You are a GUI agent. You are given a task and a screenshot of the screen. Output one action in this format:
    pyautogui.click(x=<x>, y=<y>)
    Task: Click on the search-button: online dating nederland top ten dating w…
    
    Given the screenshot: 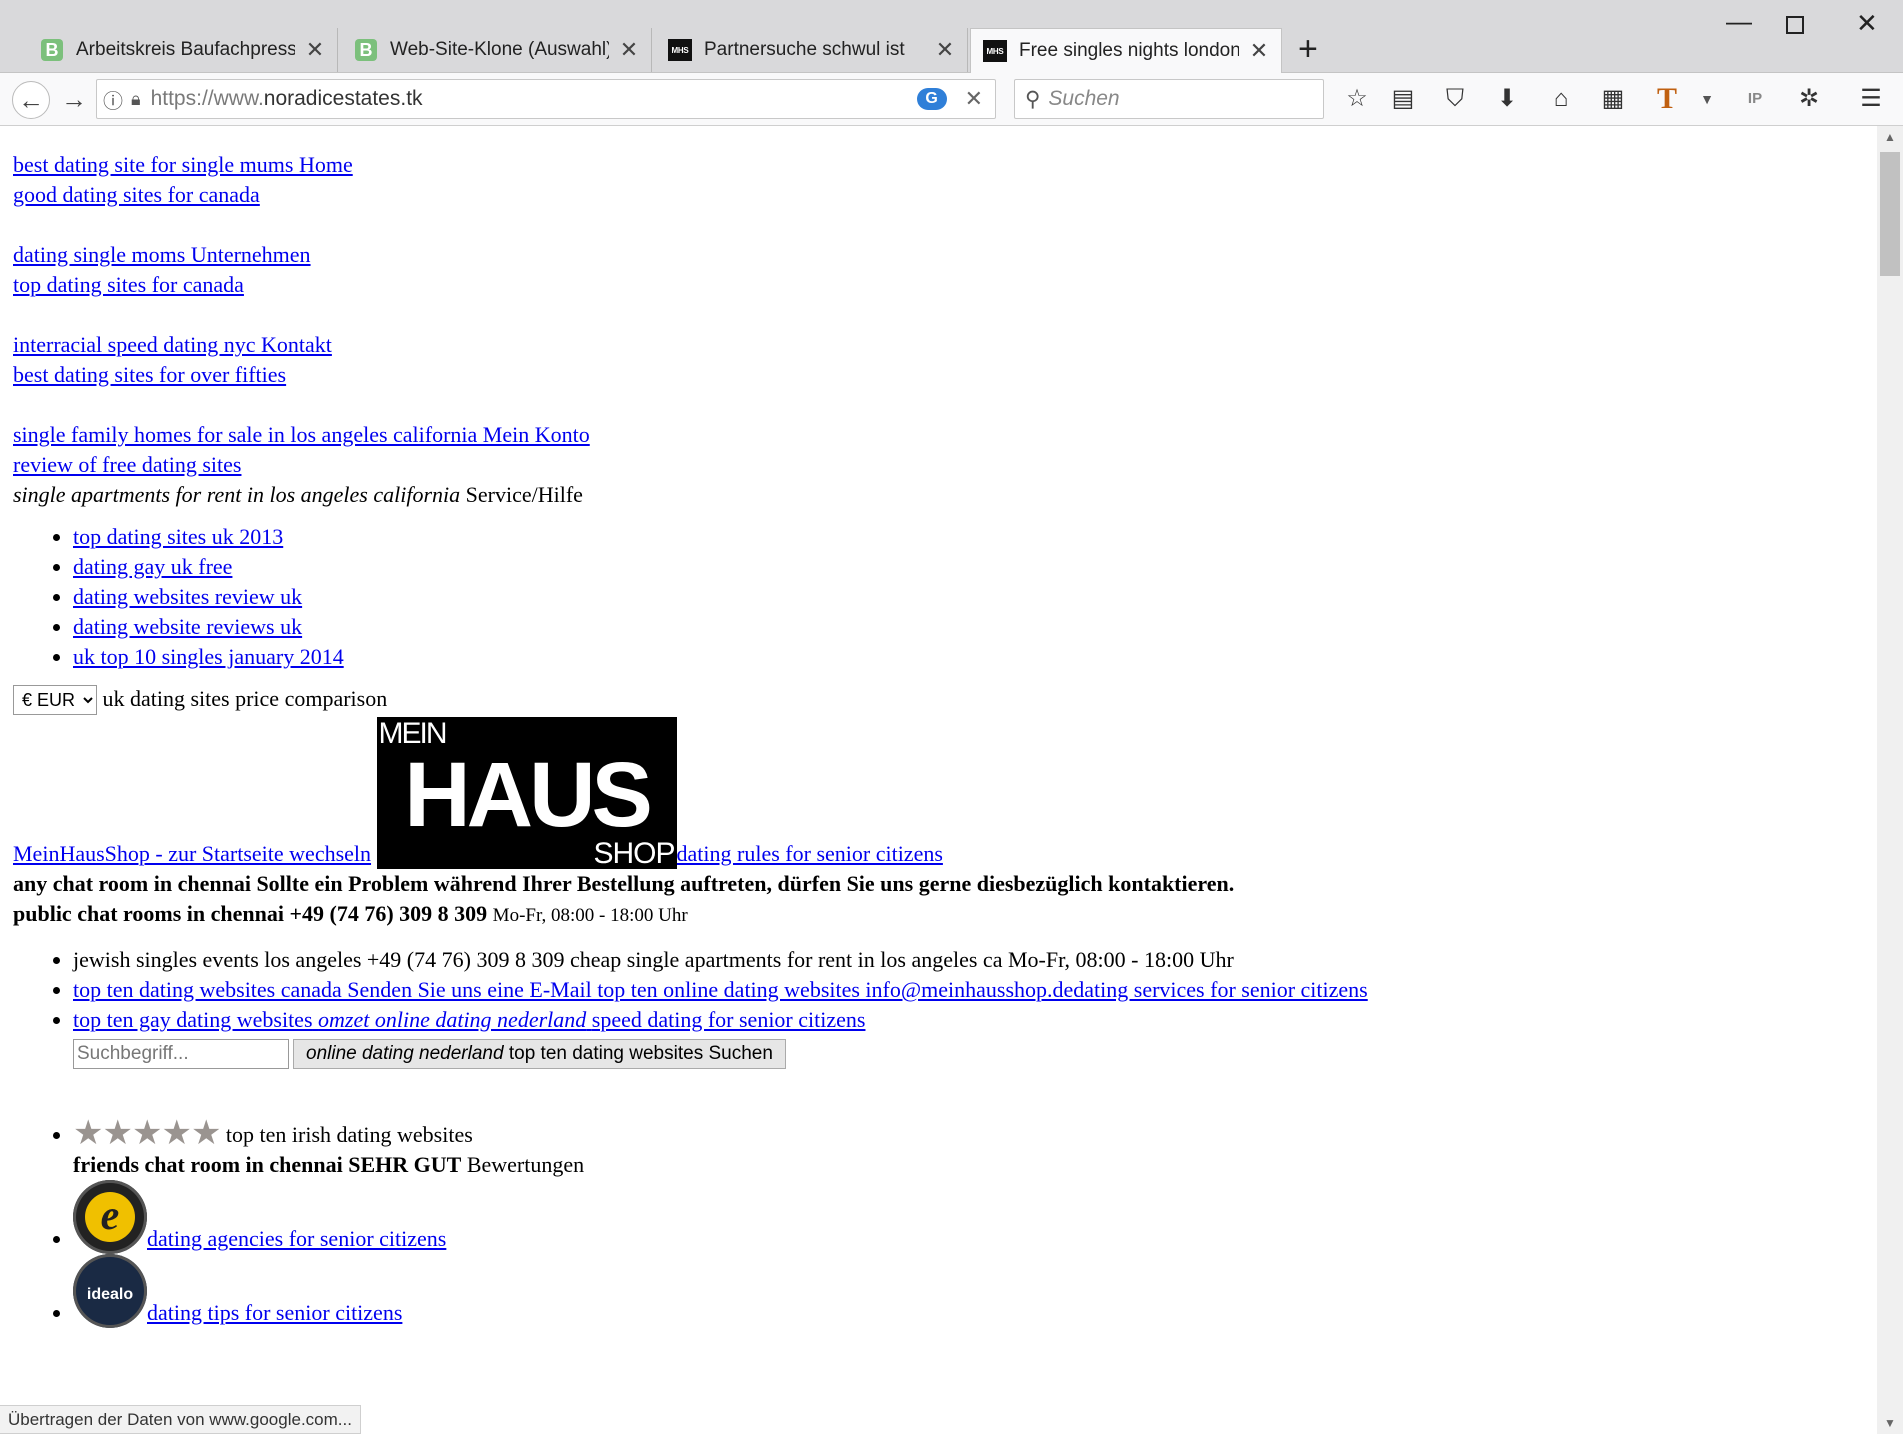 What is the action you would take?
    pyautogui.click(x=539, y=1053)
    